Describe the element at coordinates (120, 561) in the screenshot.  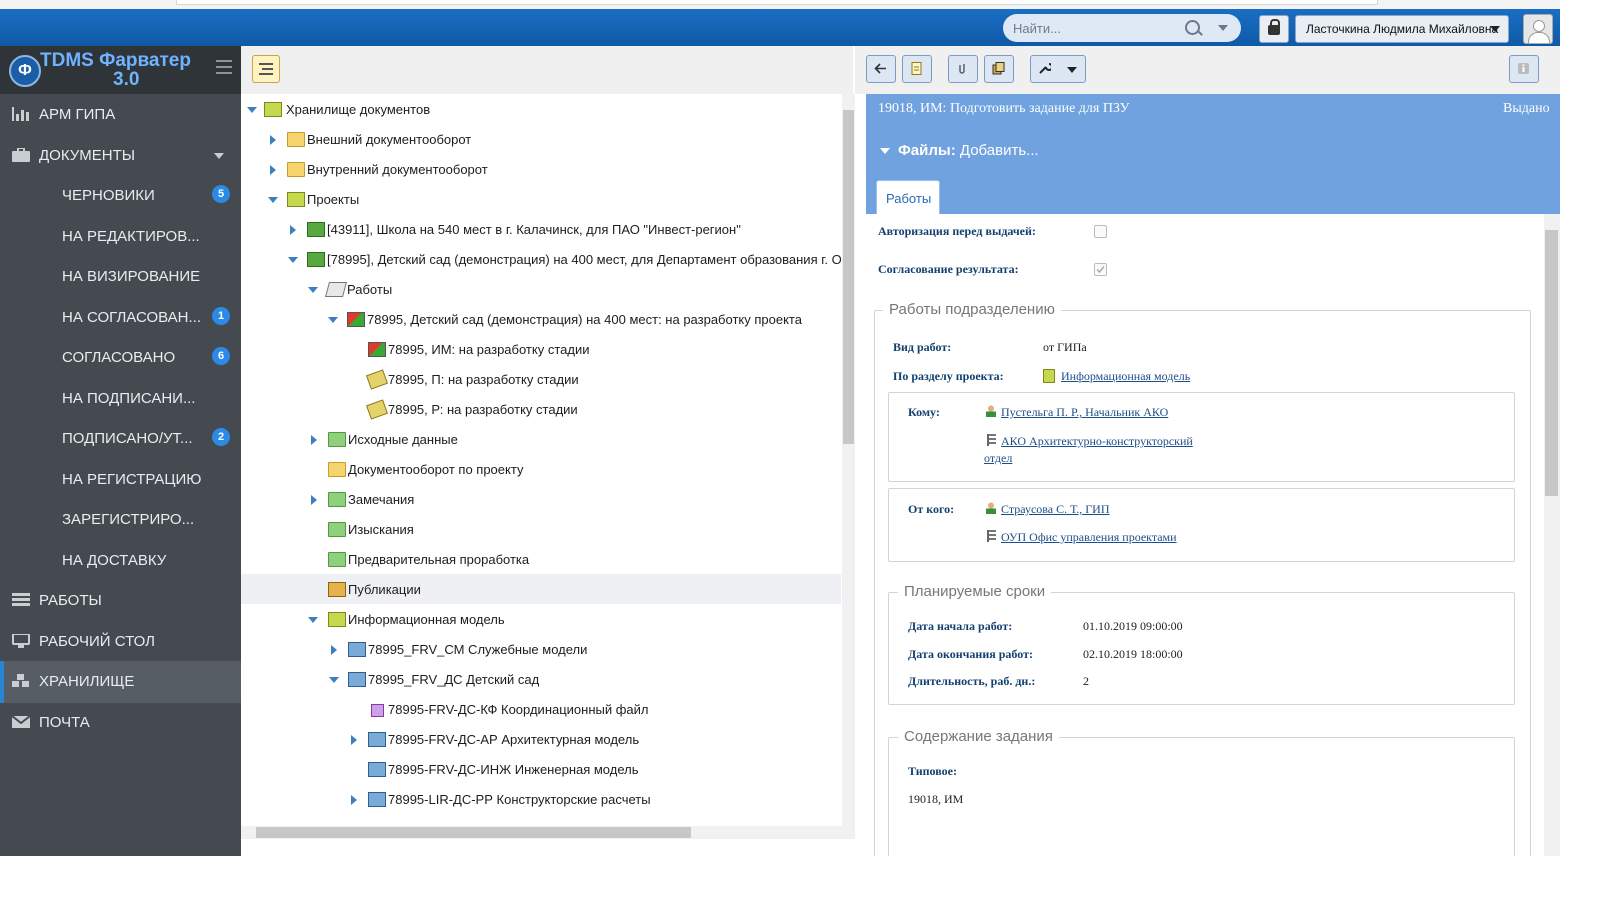
I see `sidebar-item-delivery: НА ДОСТАВКУ` at that location.